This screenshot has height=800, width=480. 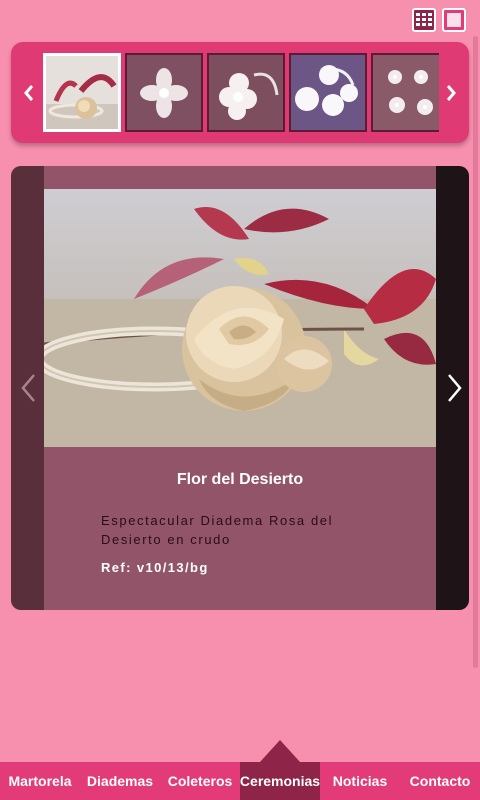 I want to click on nav-item-label: Diademas, so click(x=120, y=781).